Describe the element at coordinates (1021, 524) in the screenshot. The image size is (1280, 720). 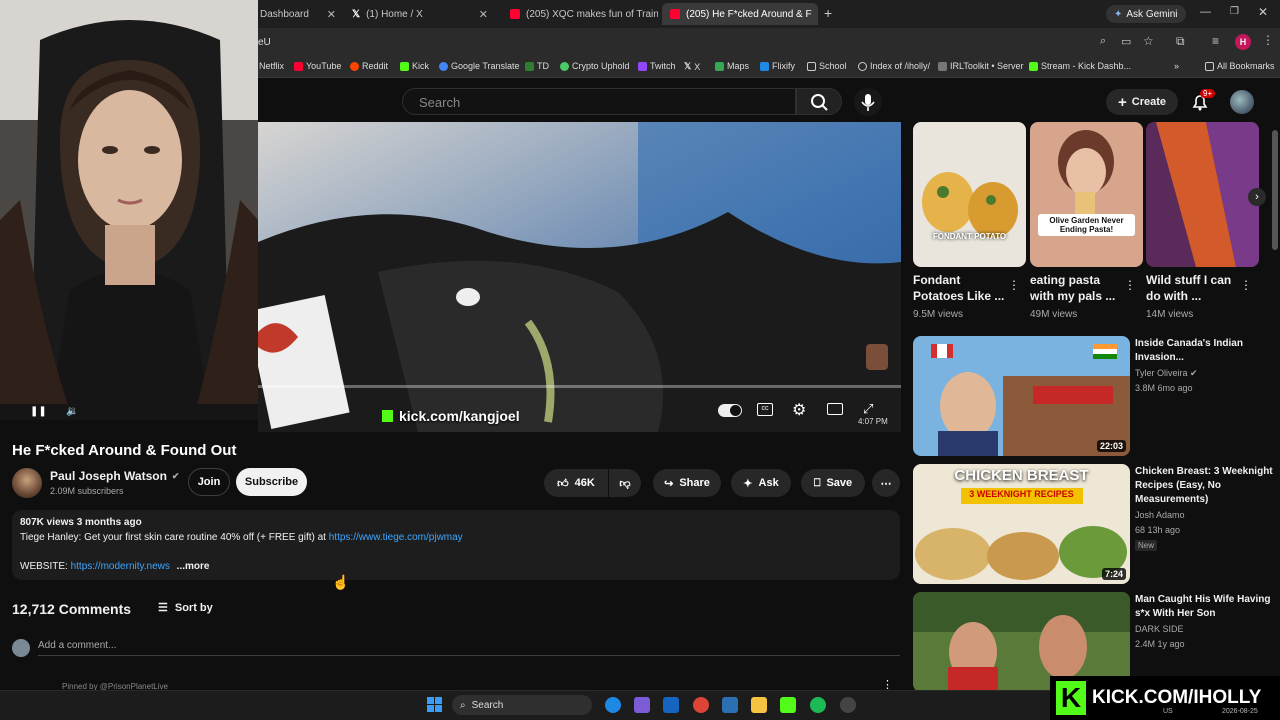
I see `recommended-thumbnail-2: CHICKEN BREAST 3 WEEKNIGHT RECIPES 7:24` at that location.